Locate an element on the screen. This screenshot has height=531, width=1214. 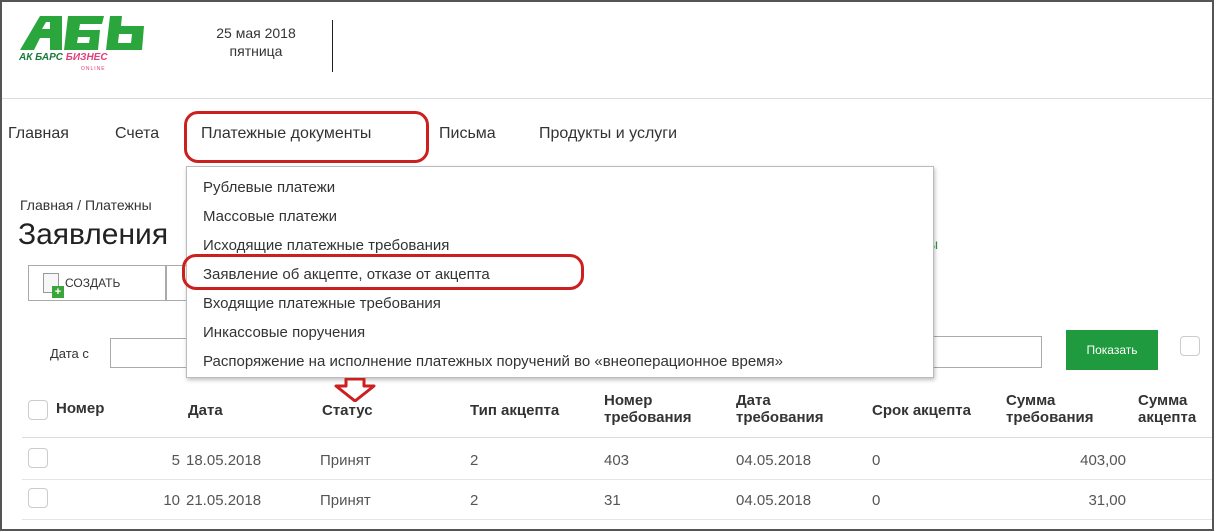
col-request-number: Номер требования is located at coordinates (647, 409).